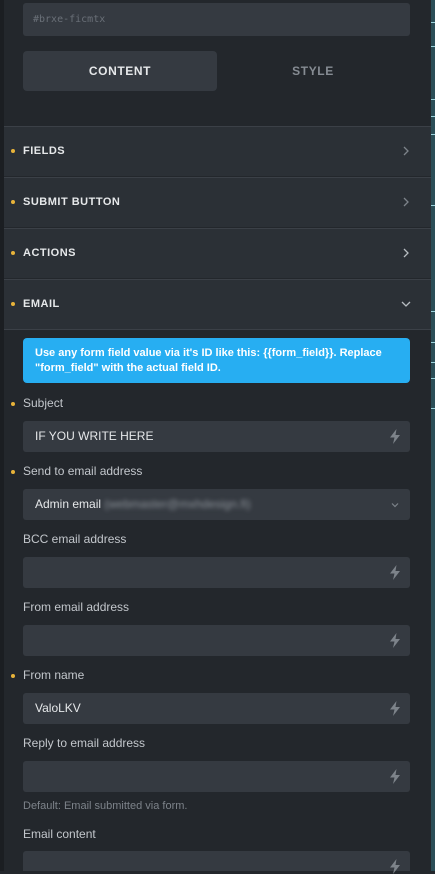 Image resolution: width=435 pixels, height=874 pixels. What do you see at coordinates (217, 304) in the screenshot?
I see `section-email: EMAIL` at bounding box center [217, 304].